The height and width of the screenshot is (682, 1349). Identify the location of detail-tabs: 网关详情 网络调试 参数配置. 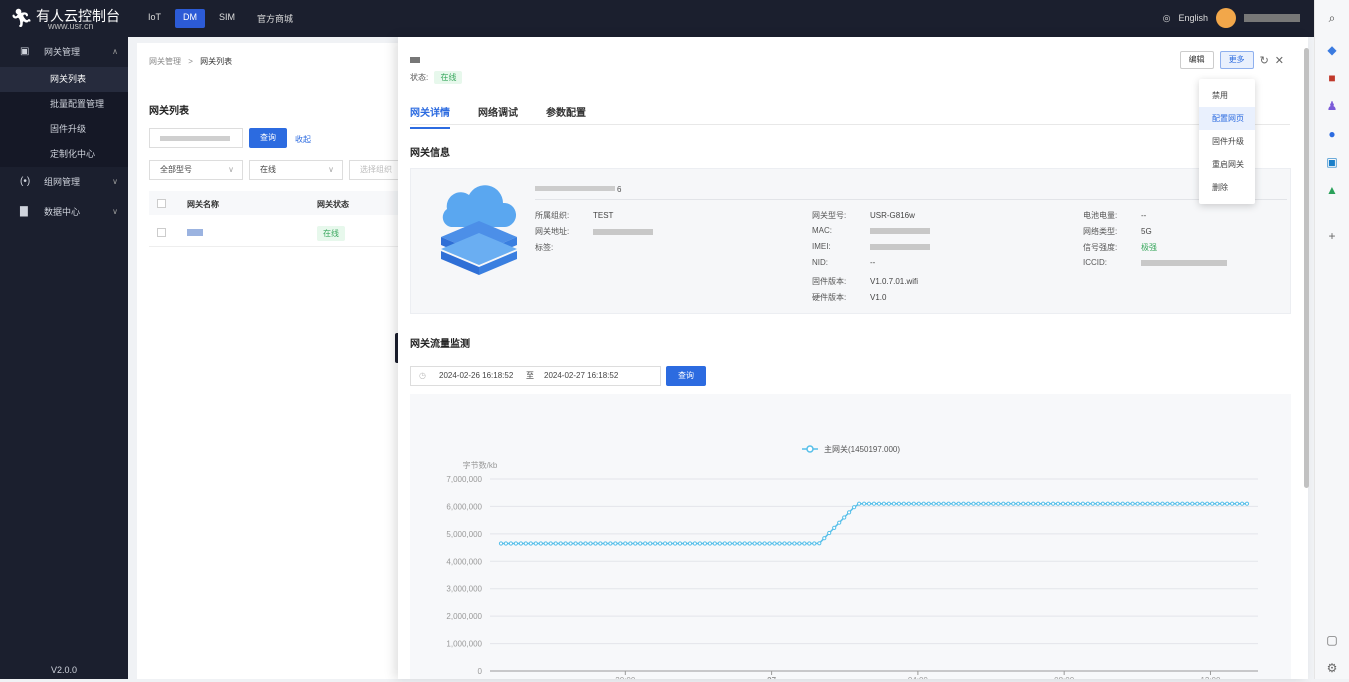
(498, 116).